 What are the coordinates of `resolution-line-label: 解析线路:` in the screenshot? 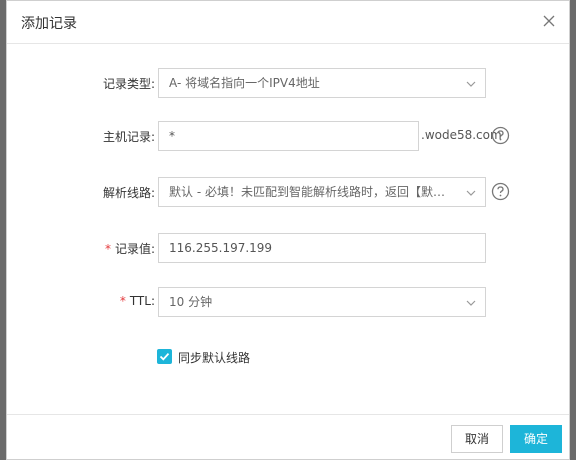 It's located at (128, 193).